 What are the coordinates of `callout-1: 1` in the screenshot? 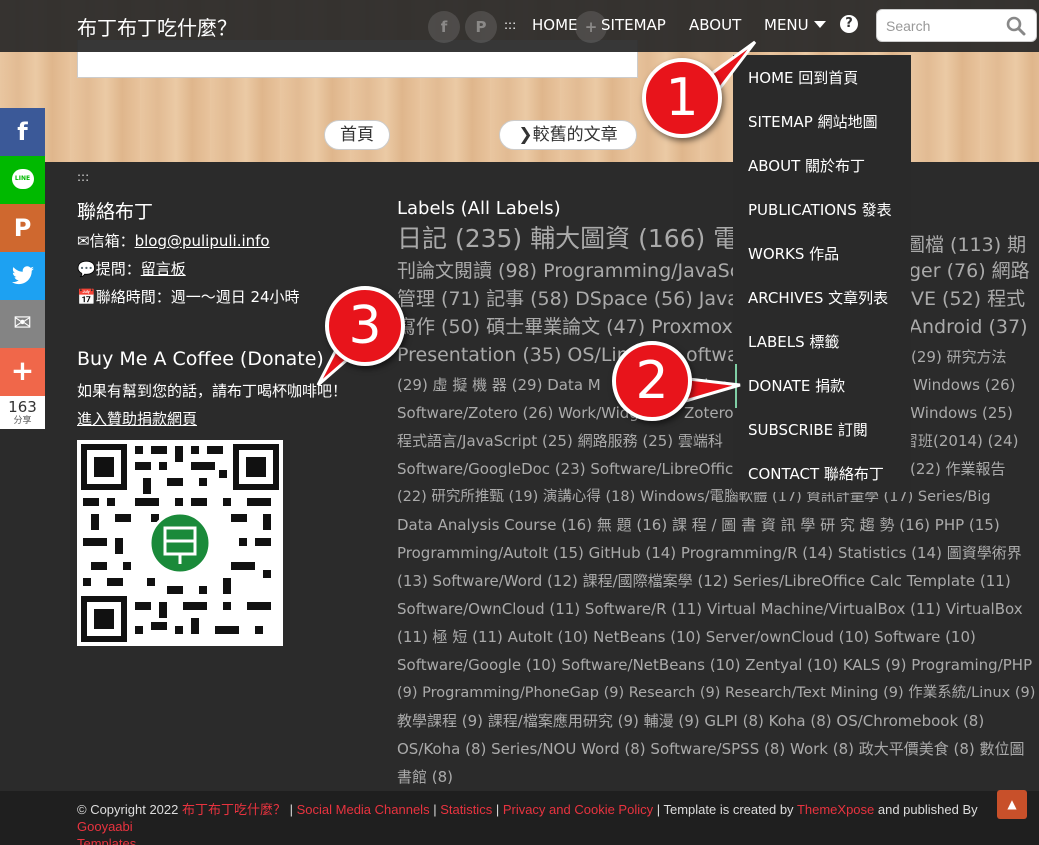 It's located at (682, 98).